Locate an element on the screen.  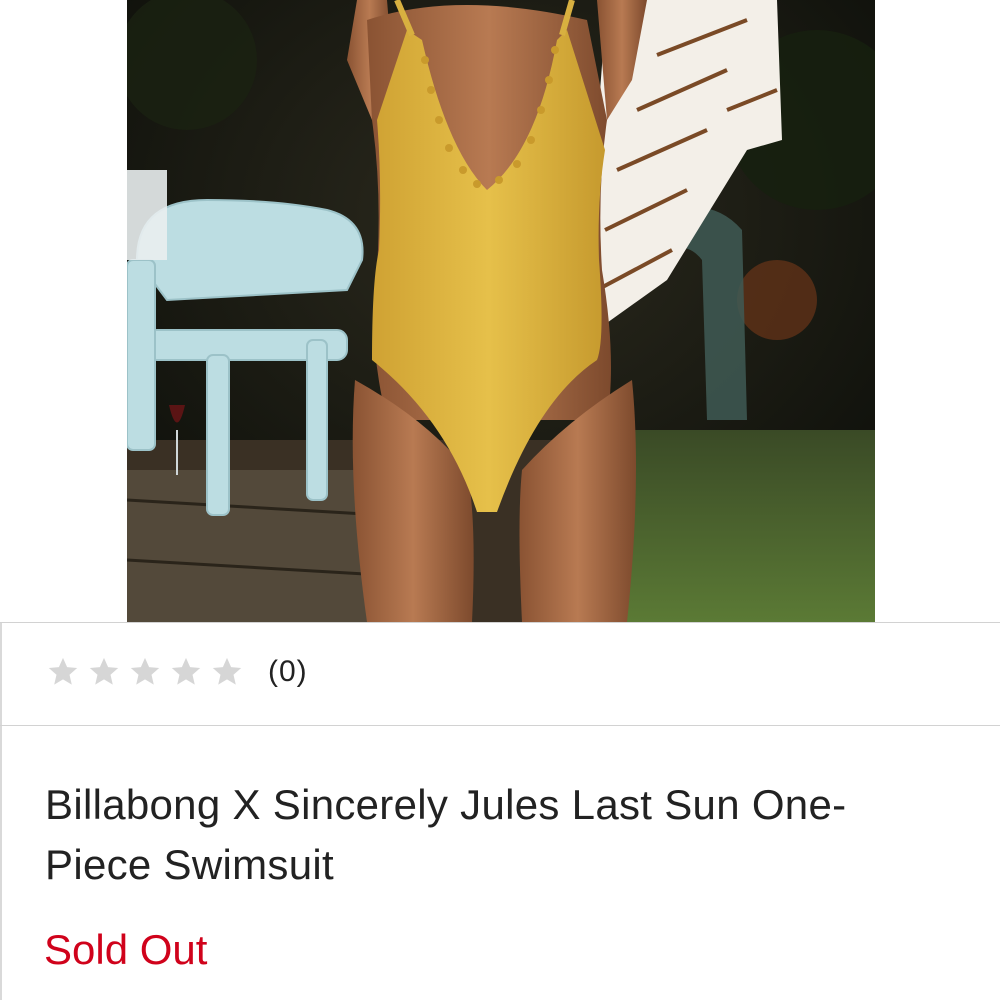
divider-bottom is located at coordinates (500, 725).